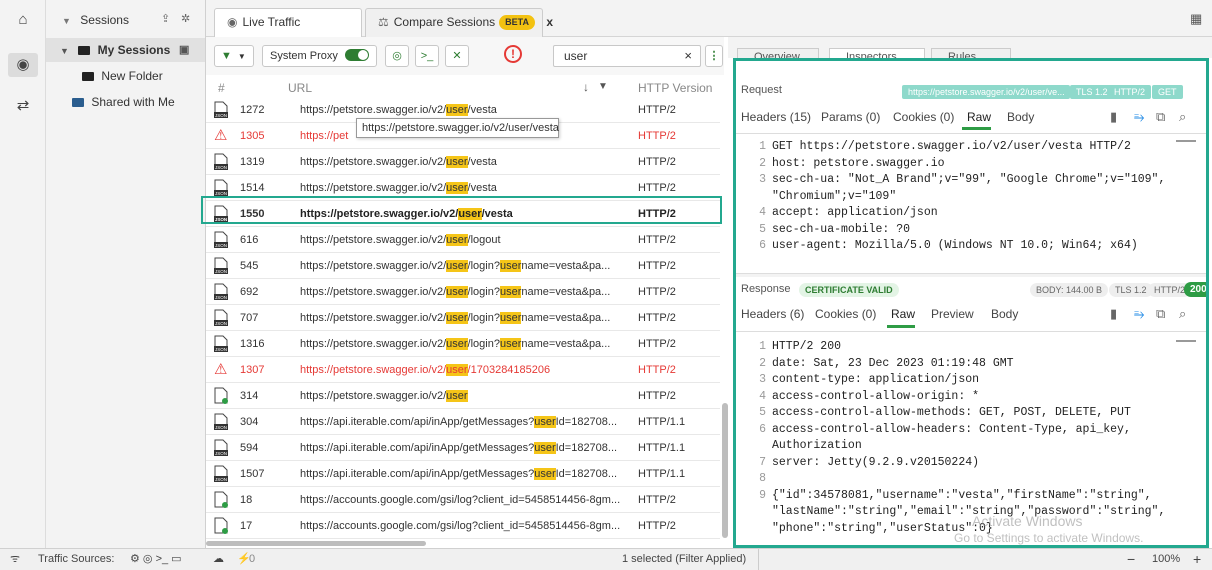 This screenshot has height=570, width=1212. Describe the element at coordinates (714, 56) in the screenshot. I see `more-options-button: ⋮` at that location.